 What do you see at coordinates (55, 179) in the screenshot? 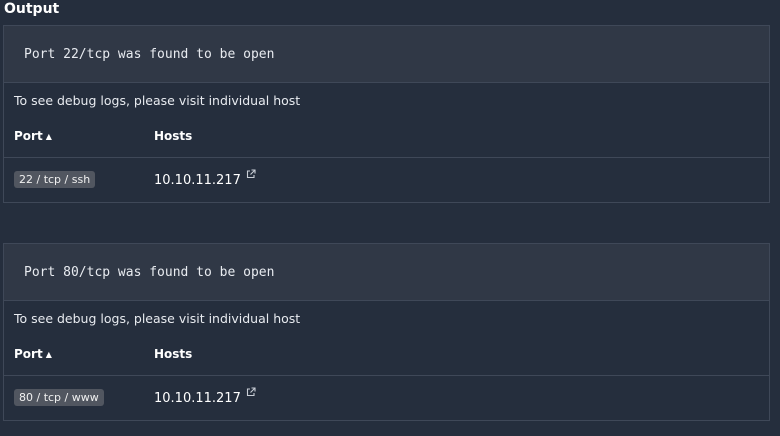
I see `port-badge: 22 / tcp / ssh` at bounding box center [55, 179].